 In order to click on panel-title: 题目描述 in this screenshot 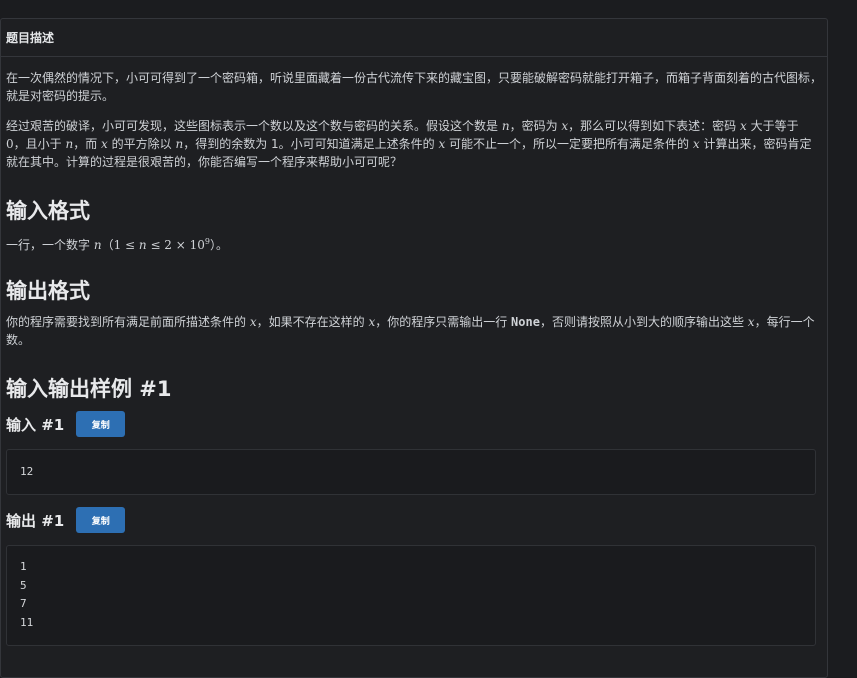, I will do `click(30, 38)`.